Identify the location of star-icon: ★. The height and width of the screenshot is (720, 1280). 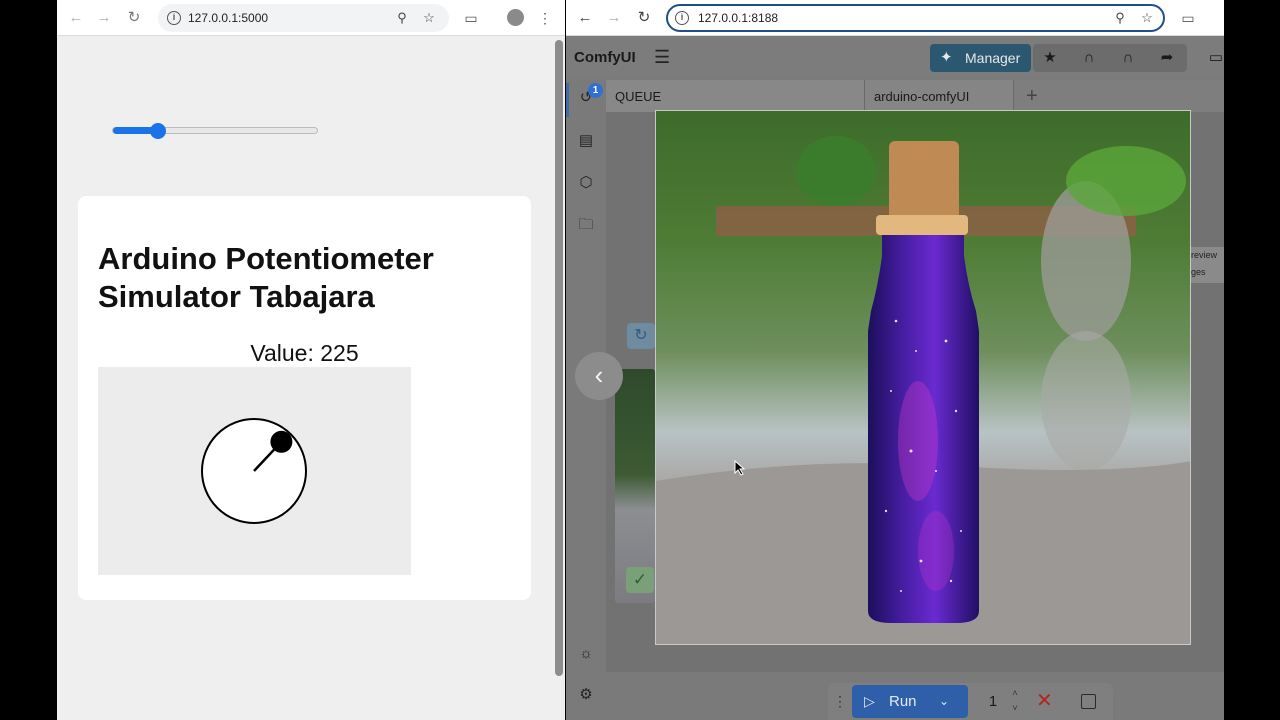
(1050, 58).